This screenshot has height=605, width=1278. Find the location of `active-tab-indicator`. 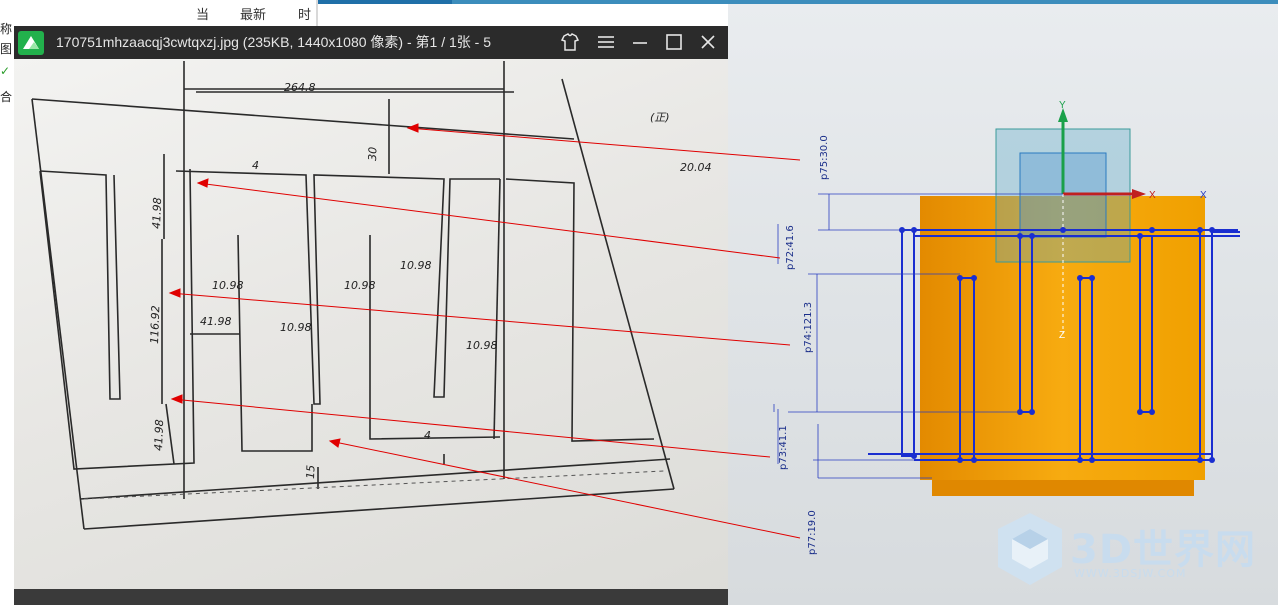

active-tab-indicator is located at coordinates (385, 2).